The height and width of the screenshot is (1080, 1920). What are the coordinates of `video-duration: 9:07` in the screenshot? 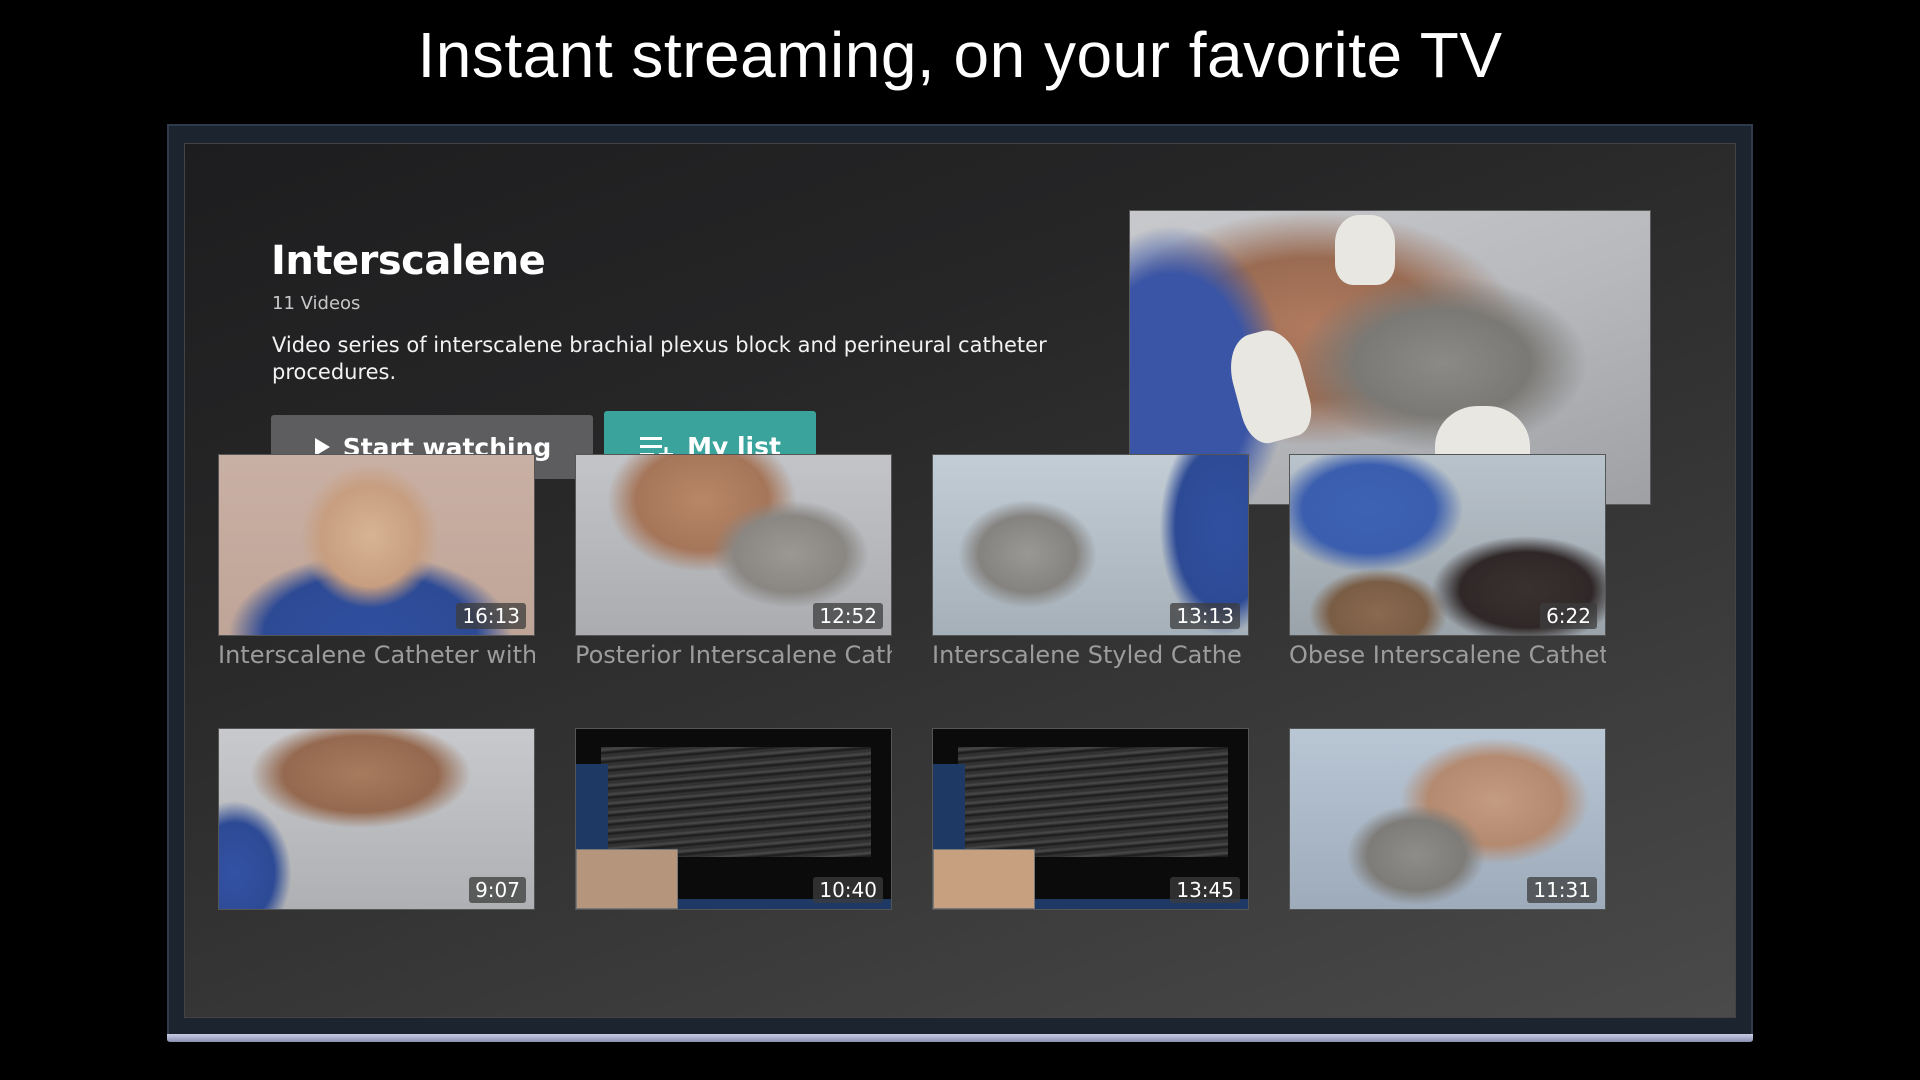 It's located at (497, 890).